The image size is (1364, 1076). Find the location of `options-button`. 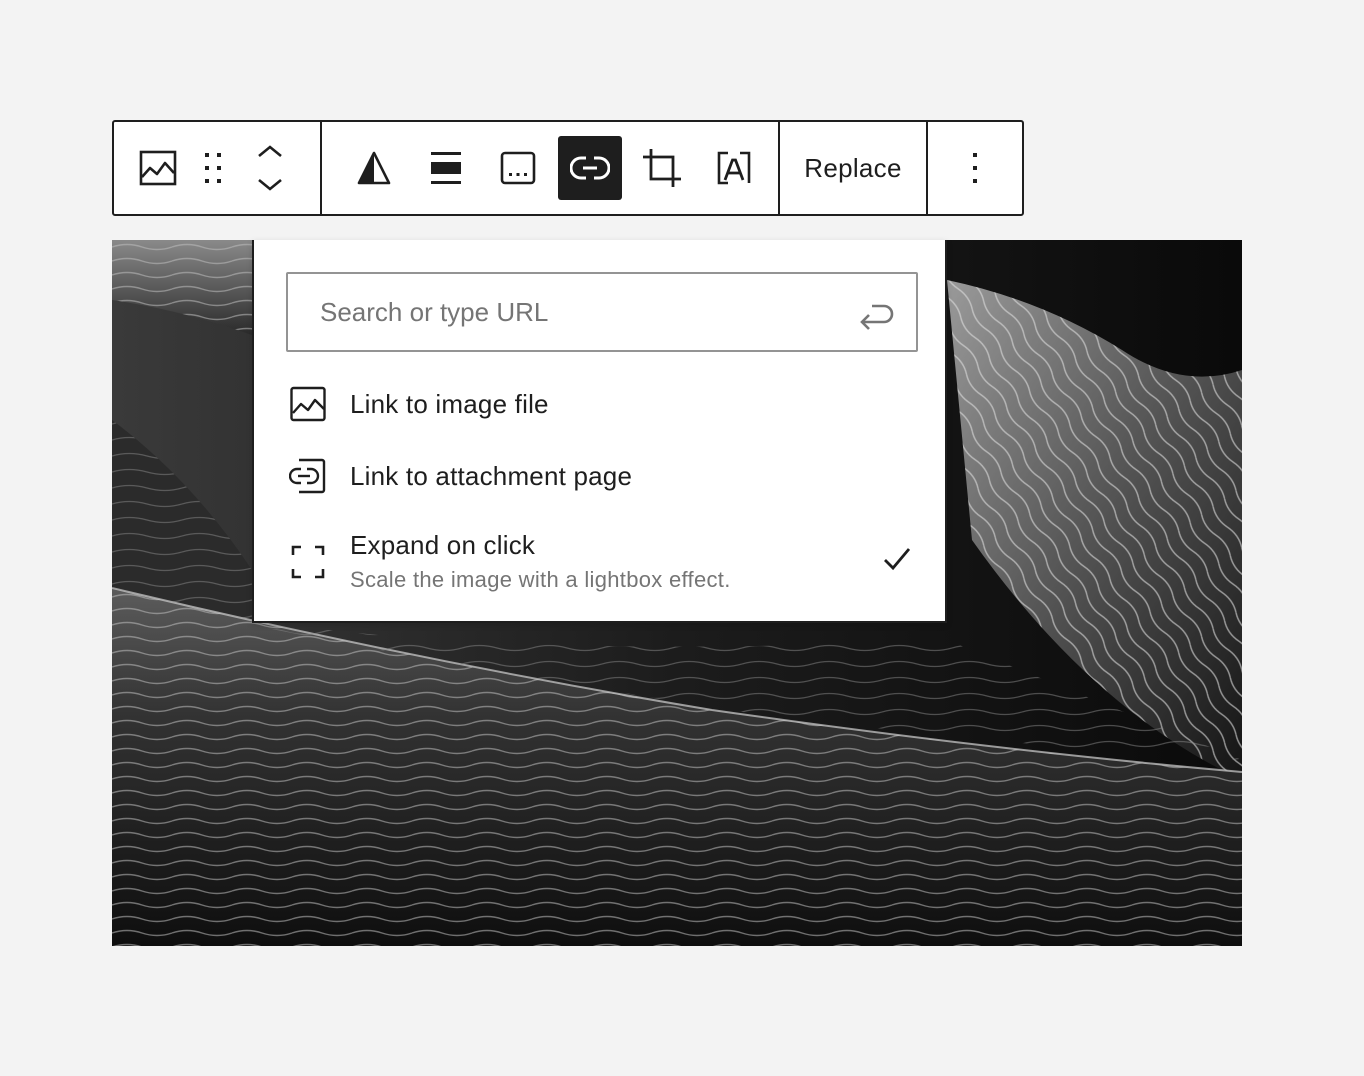

options-button is located at coordinates (975, 168).